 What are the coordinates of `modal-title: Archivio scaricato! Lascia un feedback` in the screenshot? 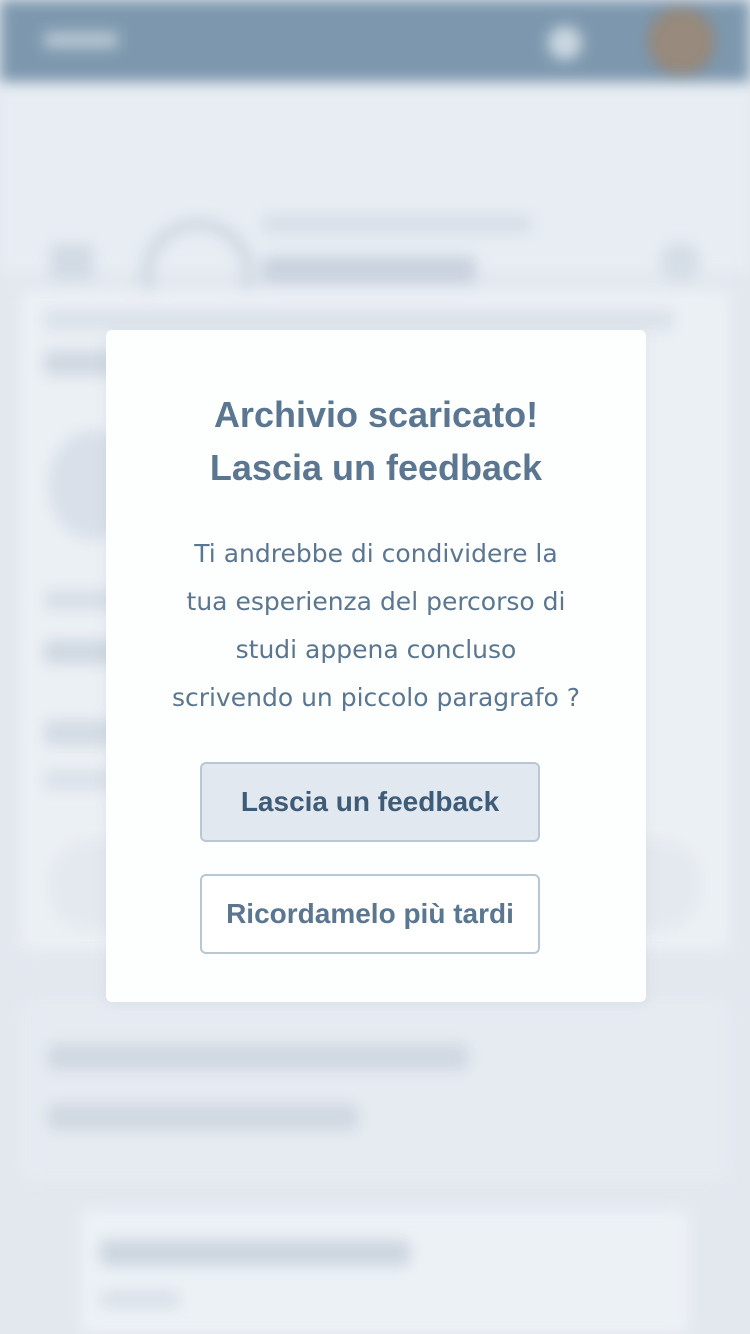 It's located at (376, 441).